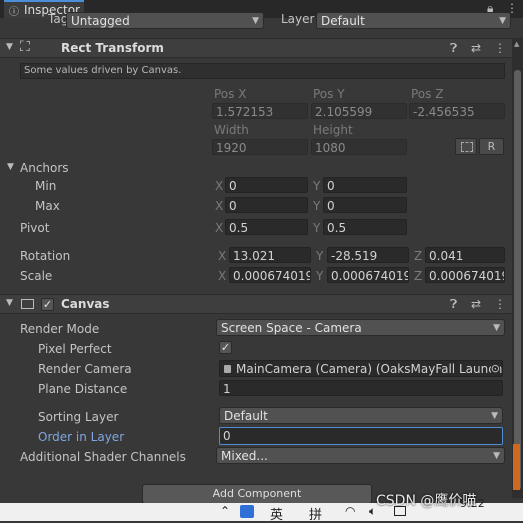 The image size is (523, 523). Describe the element at coordinates (270, 255) in the screenshot. I see `rotation-x-field: 13.021` at that location.